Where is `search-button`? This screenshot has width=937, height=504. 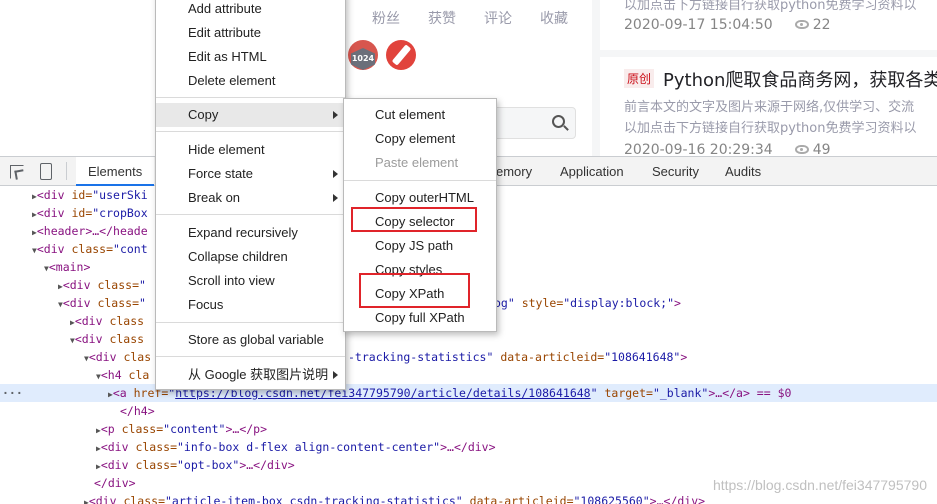
search-button is located at coordinates (559, 123).